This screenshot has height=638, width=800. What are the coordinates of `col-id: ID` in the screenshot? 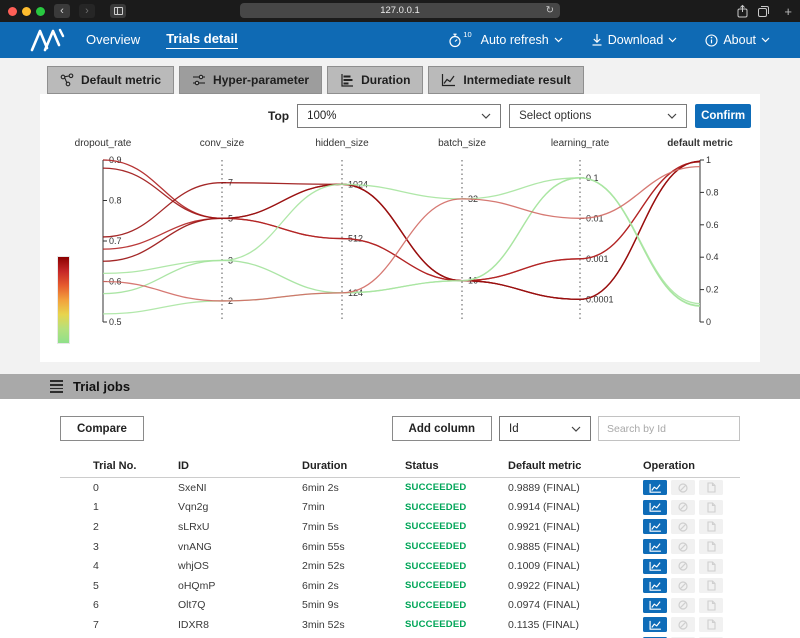 It's located at (183, 465).